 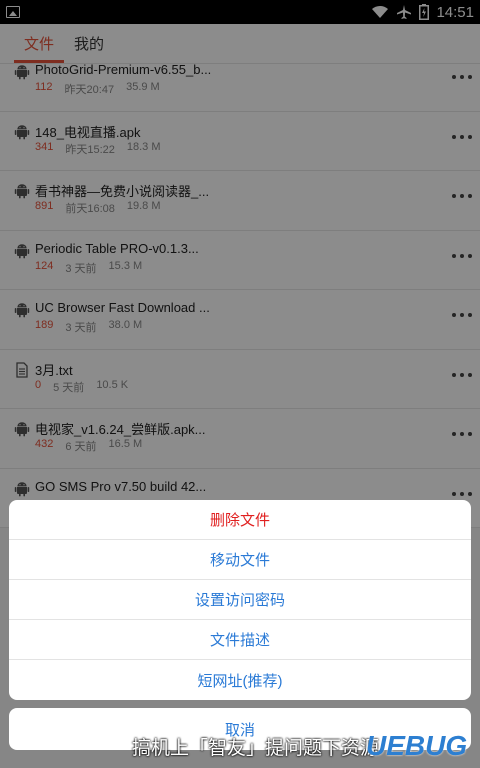 I want to click on watermark-text: 搞机上「智友」提问题下资源, so click(x=256, y=748).